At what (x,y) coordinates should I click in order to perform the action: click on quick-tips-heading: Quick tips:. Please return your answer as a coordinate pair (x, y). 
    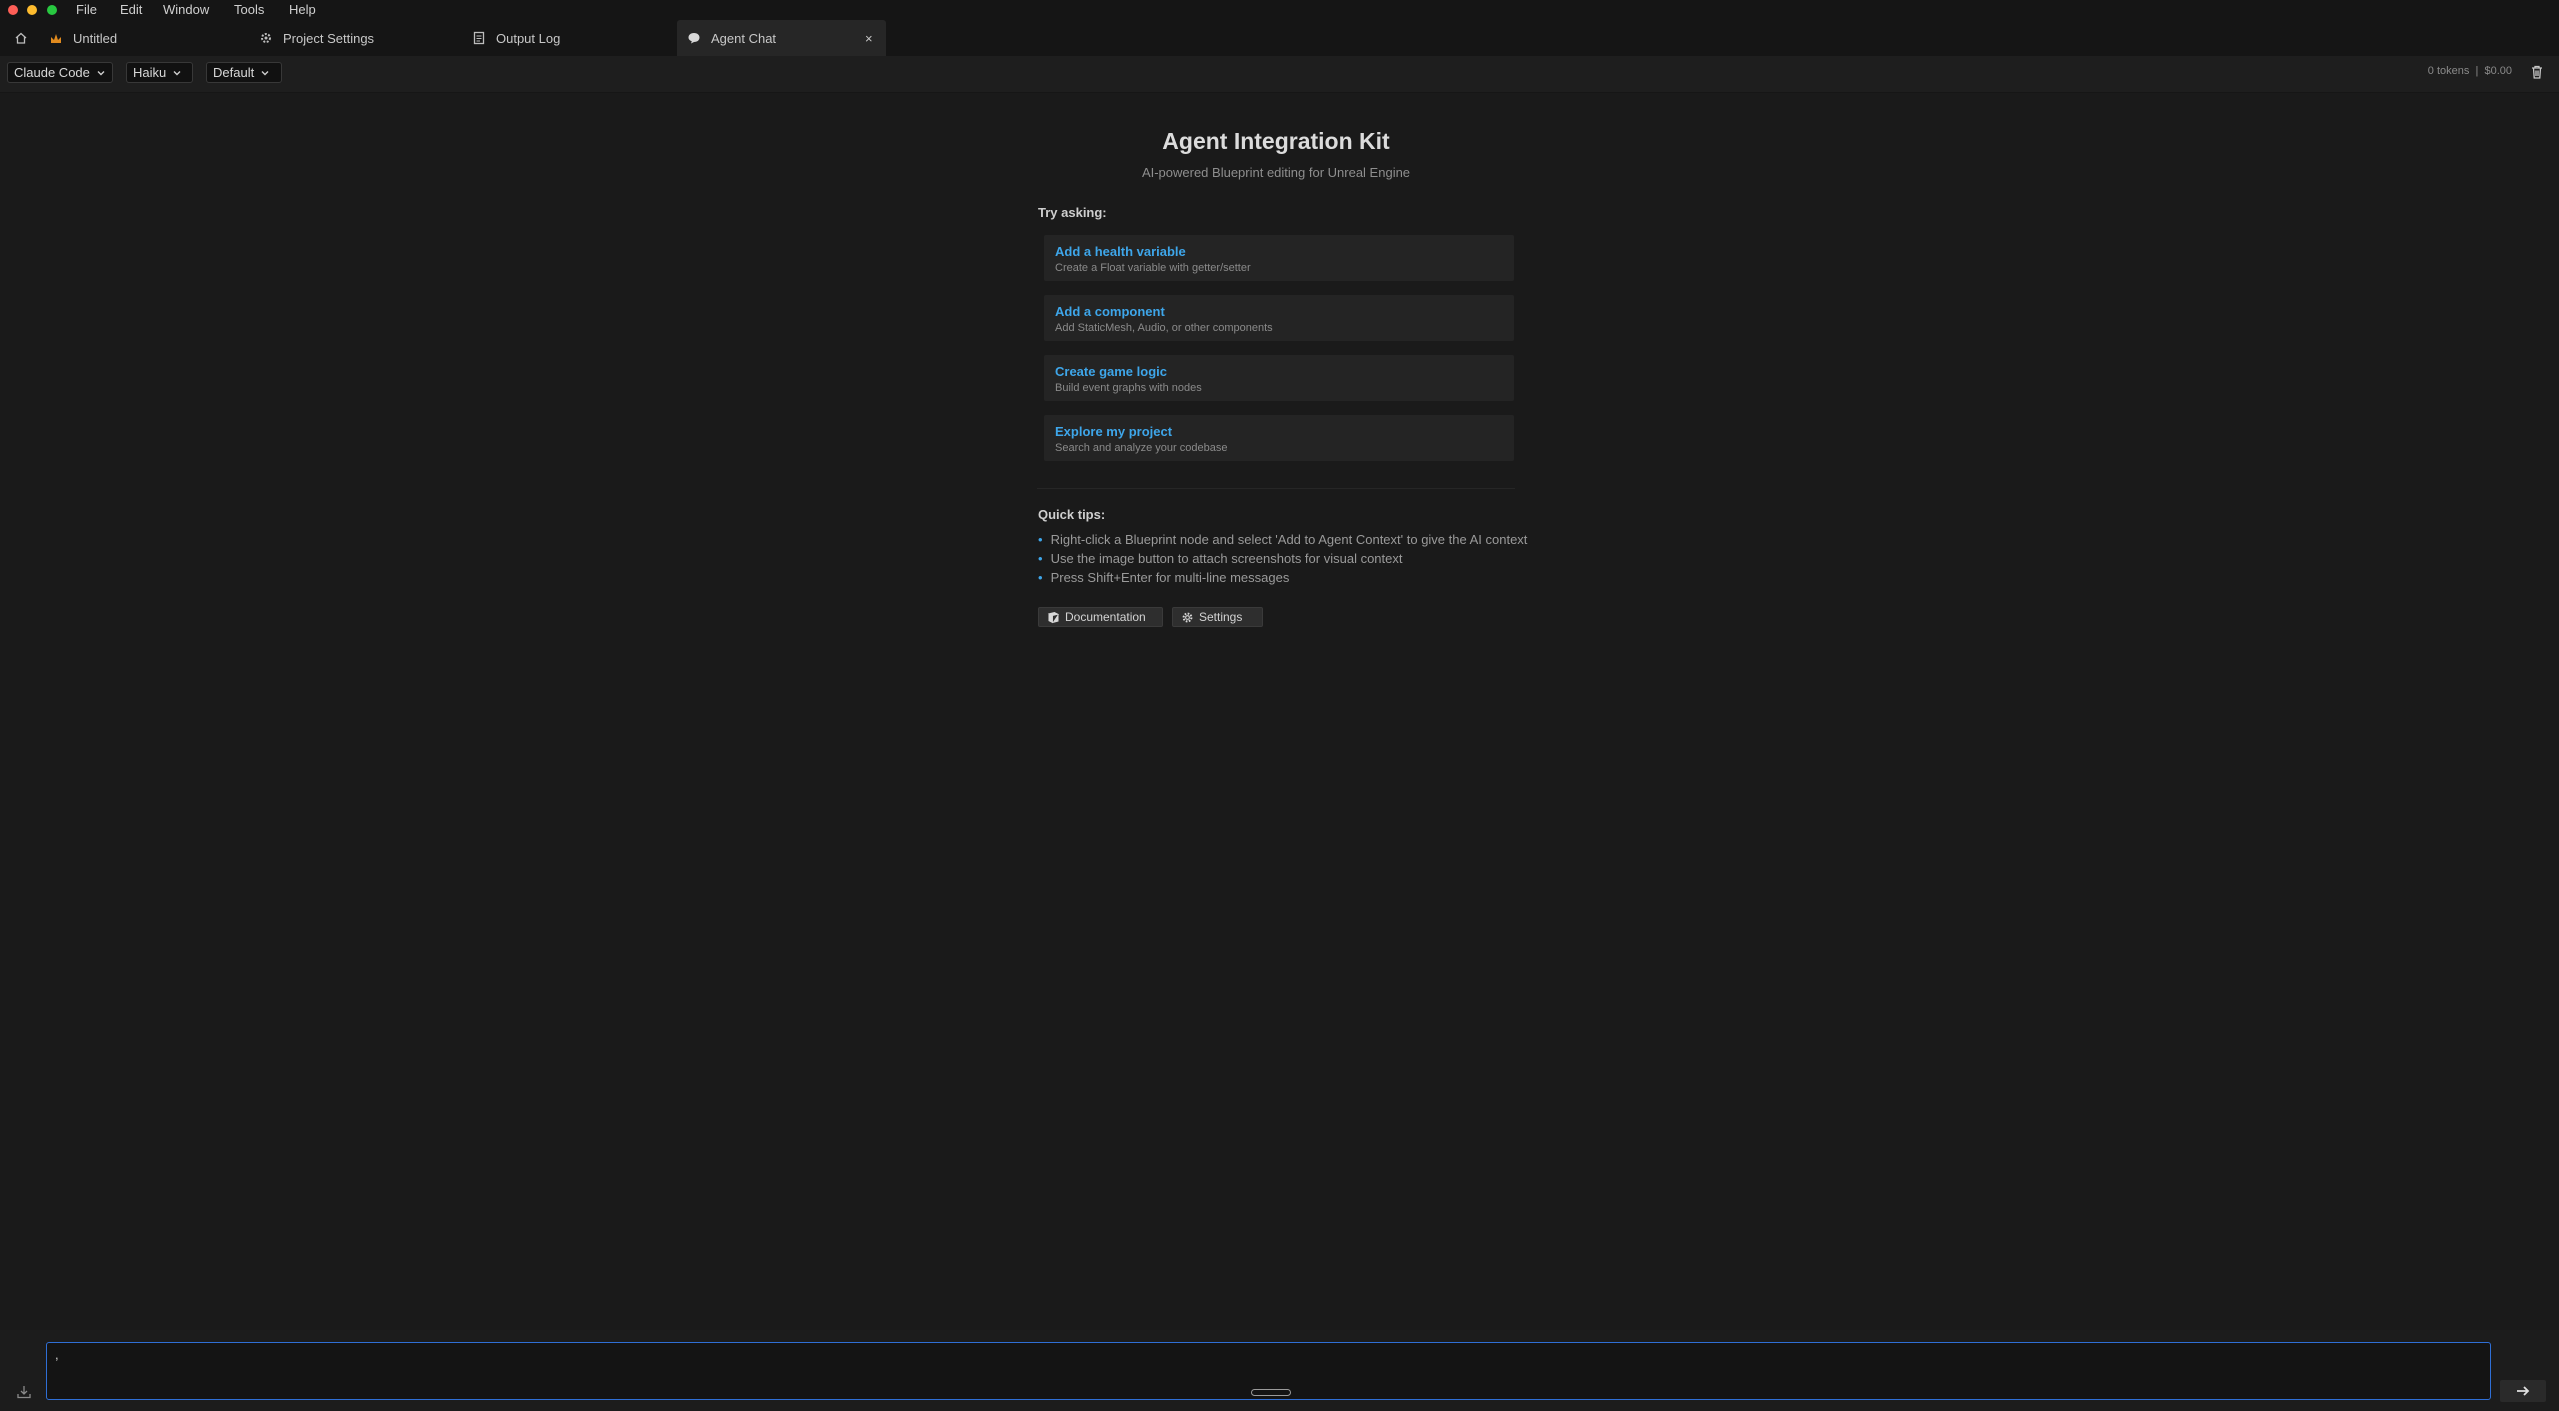
    Looking at the image, I should click on (1072, 514).